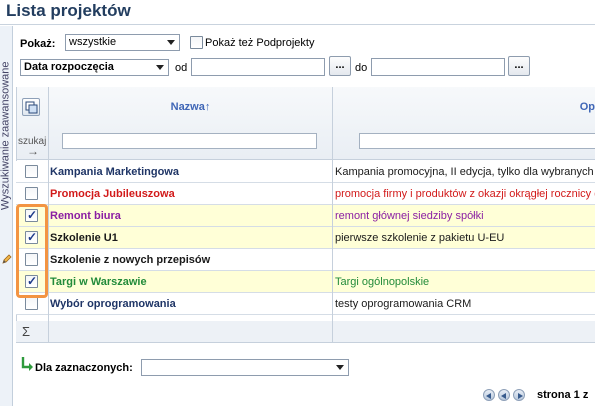 Image resolution: width=595 pixels, height=406 pixels. What do you see at coordinates (26, 331) in the screenshot?
I see `sum-icon: Σ` at bounding box center [26, 331].